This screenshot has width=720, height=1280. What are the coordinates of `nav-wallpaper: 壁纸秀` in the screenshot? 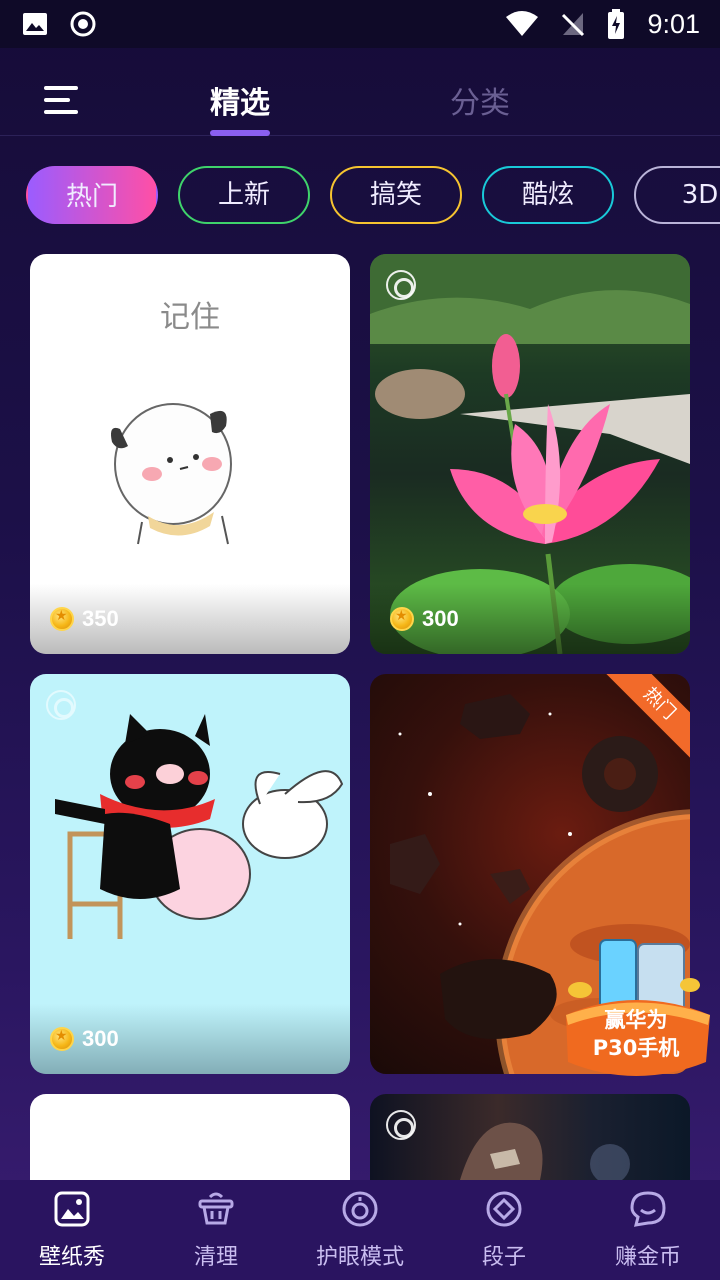 It's located at (72, 1230).